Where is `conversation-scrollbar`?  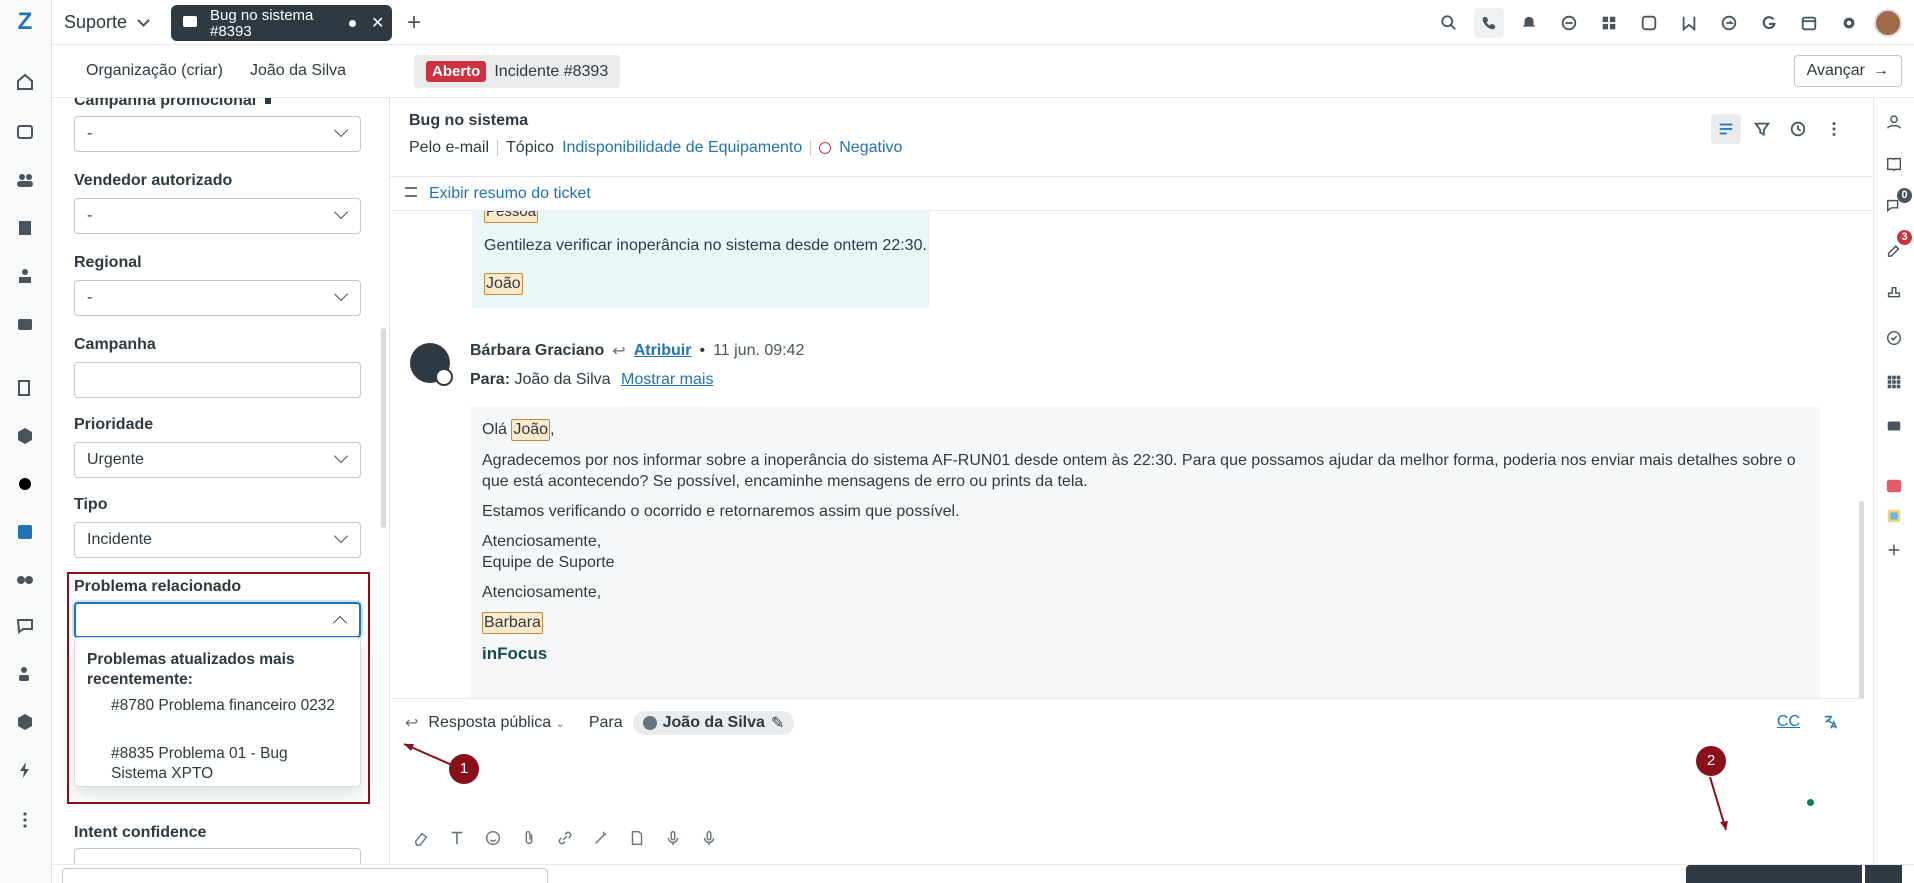
conversation-scrollbar is located at coordinates (1861, 599).